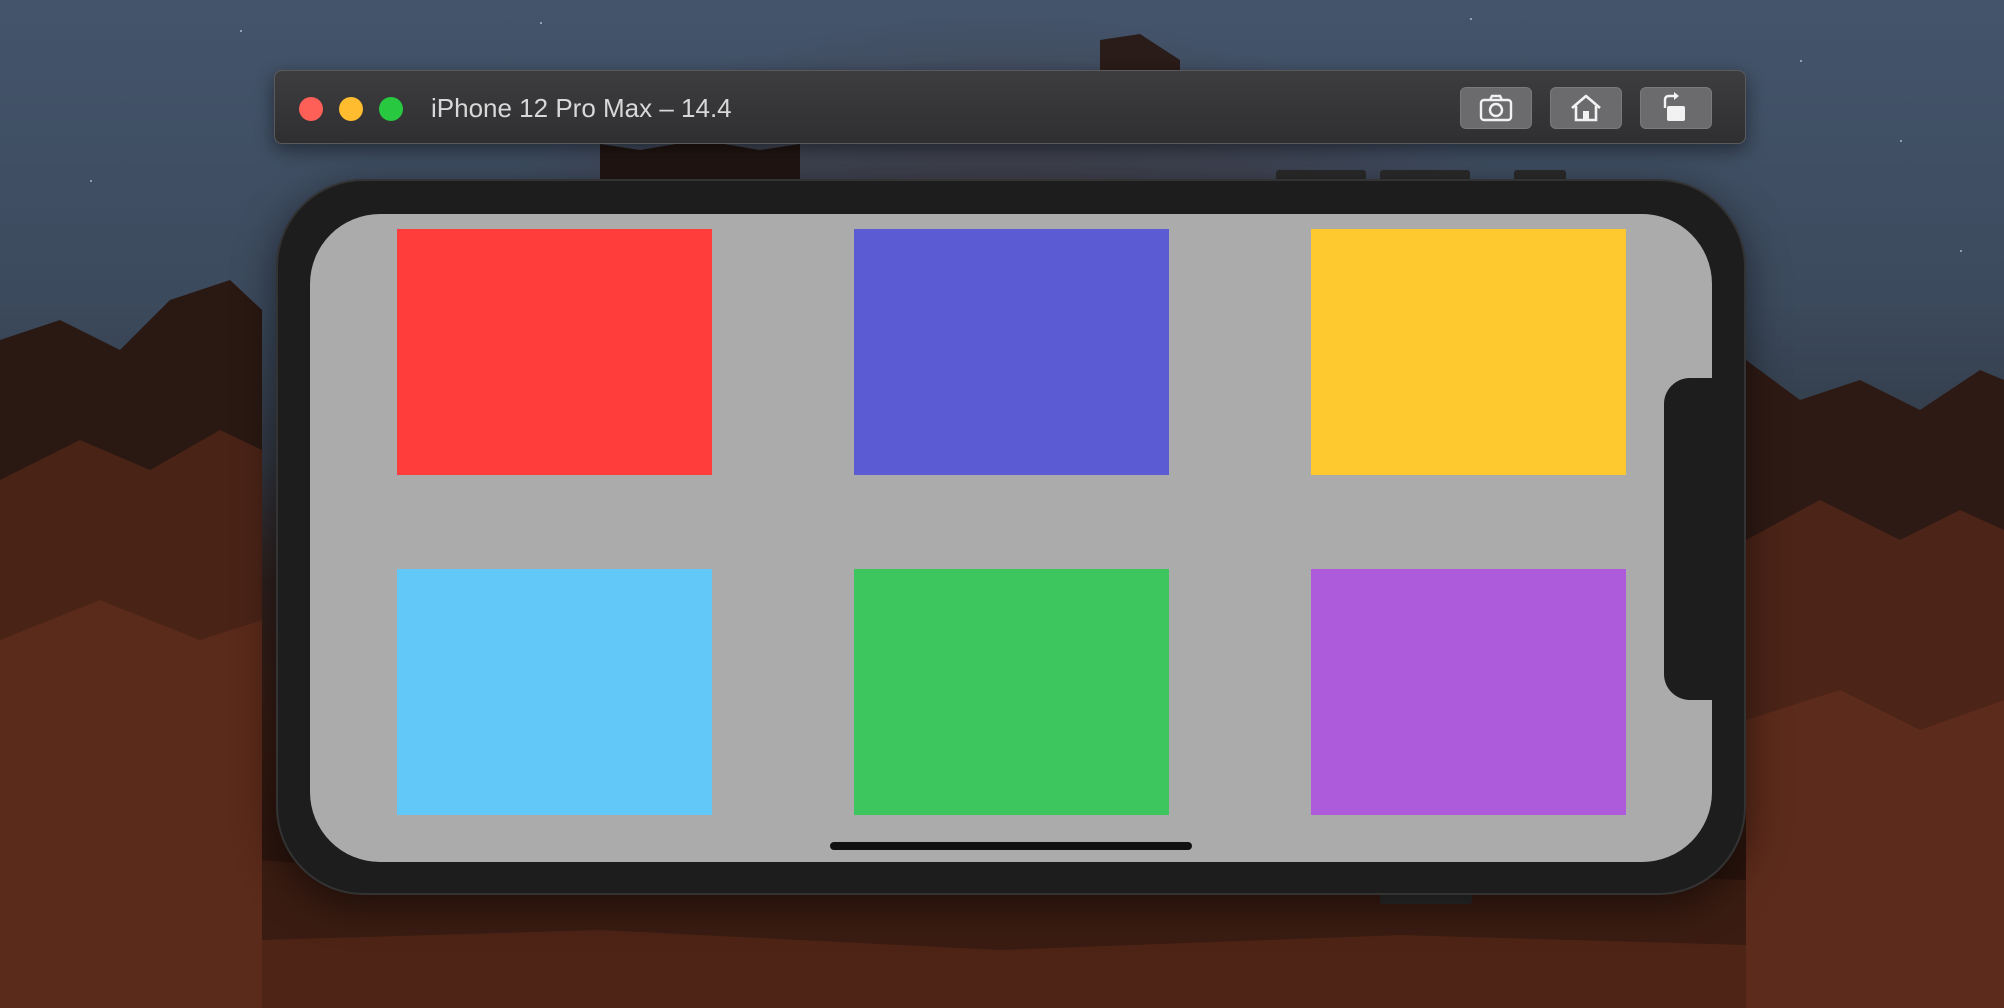 This screenshot has height=1008, width=2004. Describe the element at coordinates (311, 109) in the screenshot. I see `close-button` at that location.